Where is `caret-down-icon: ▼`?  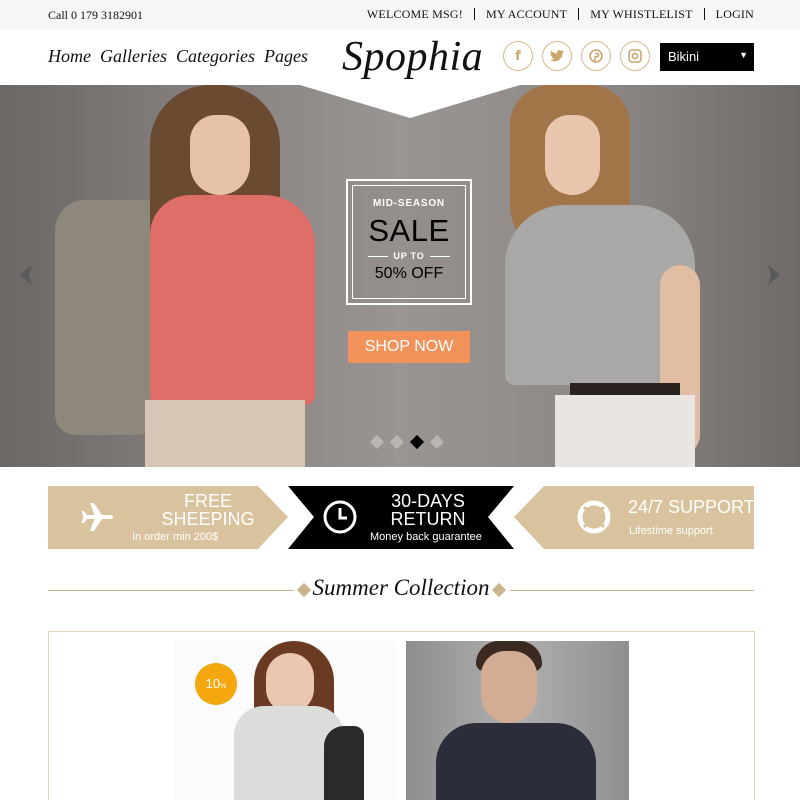
caret-down-icon: ▼ is located at coordinates (743, 55).